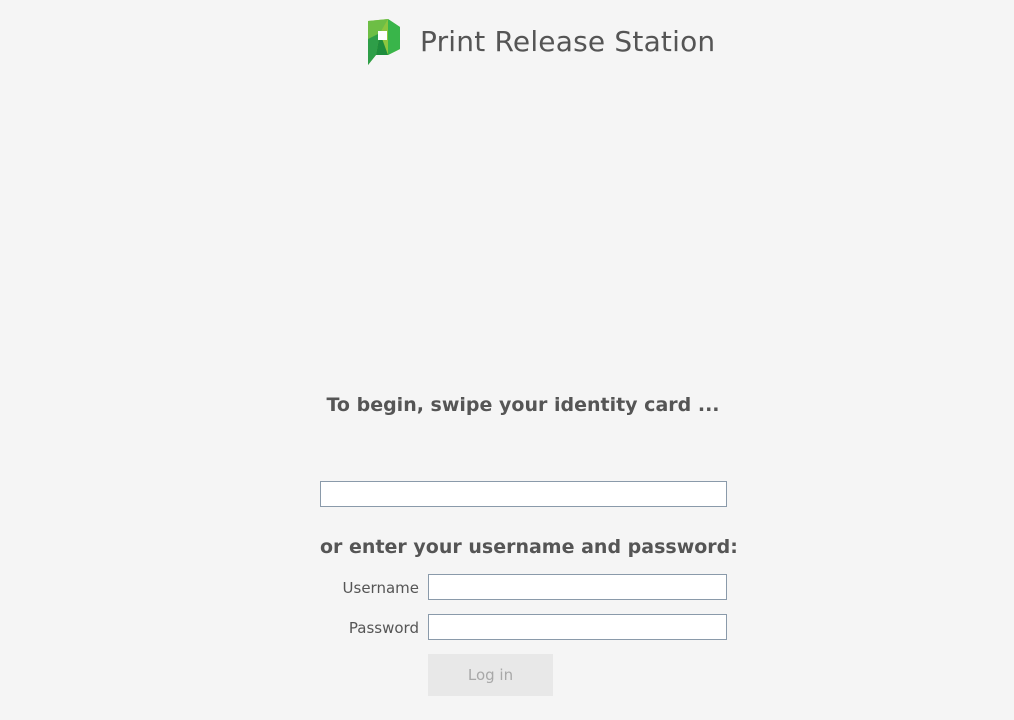  What do you see at coordinates (380, 588) in the screenshot?
I see `username-label: Username` at bounding box center [380, 588].